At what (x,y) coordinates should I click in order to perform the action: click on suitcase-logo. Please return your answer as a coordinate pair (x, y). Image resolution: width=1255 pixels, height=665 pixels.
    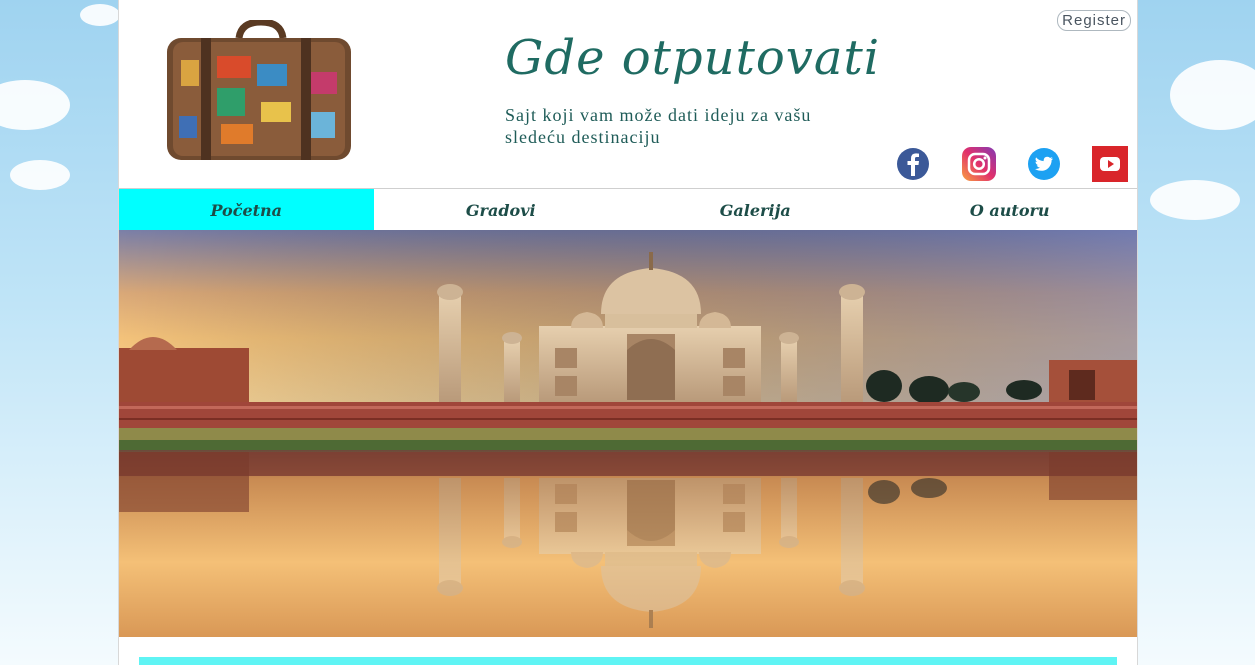
    Looking at the image, I should click on (259, 90).